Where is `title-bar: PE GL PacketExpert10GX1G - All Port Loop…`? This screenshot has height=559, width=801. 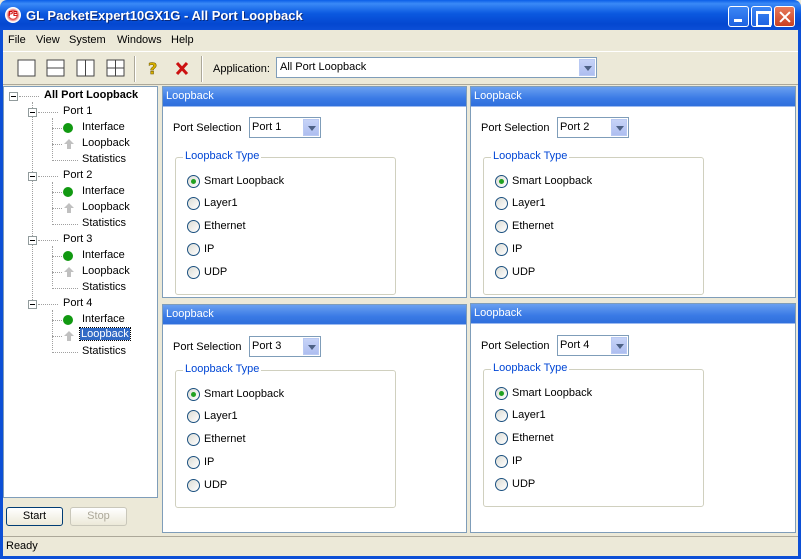
title-bar: PE GL PacketExpert10GX1G - All Port Loop… is located at coordinates (400, 15).